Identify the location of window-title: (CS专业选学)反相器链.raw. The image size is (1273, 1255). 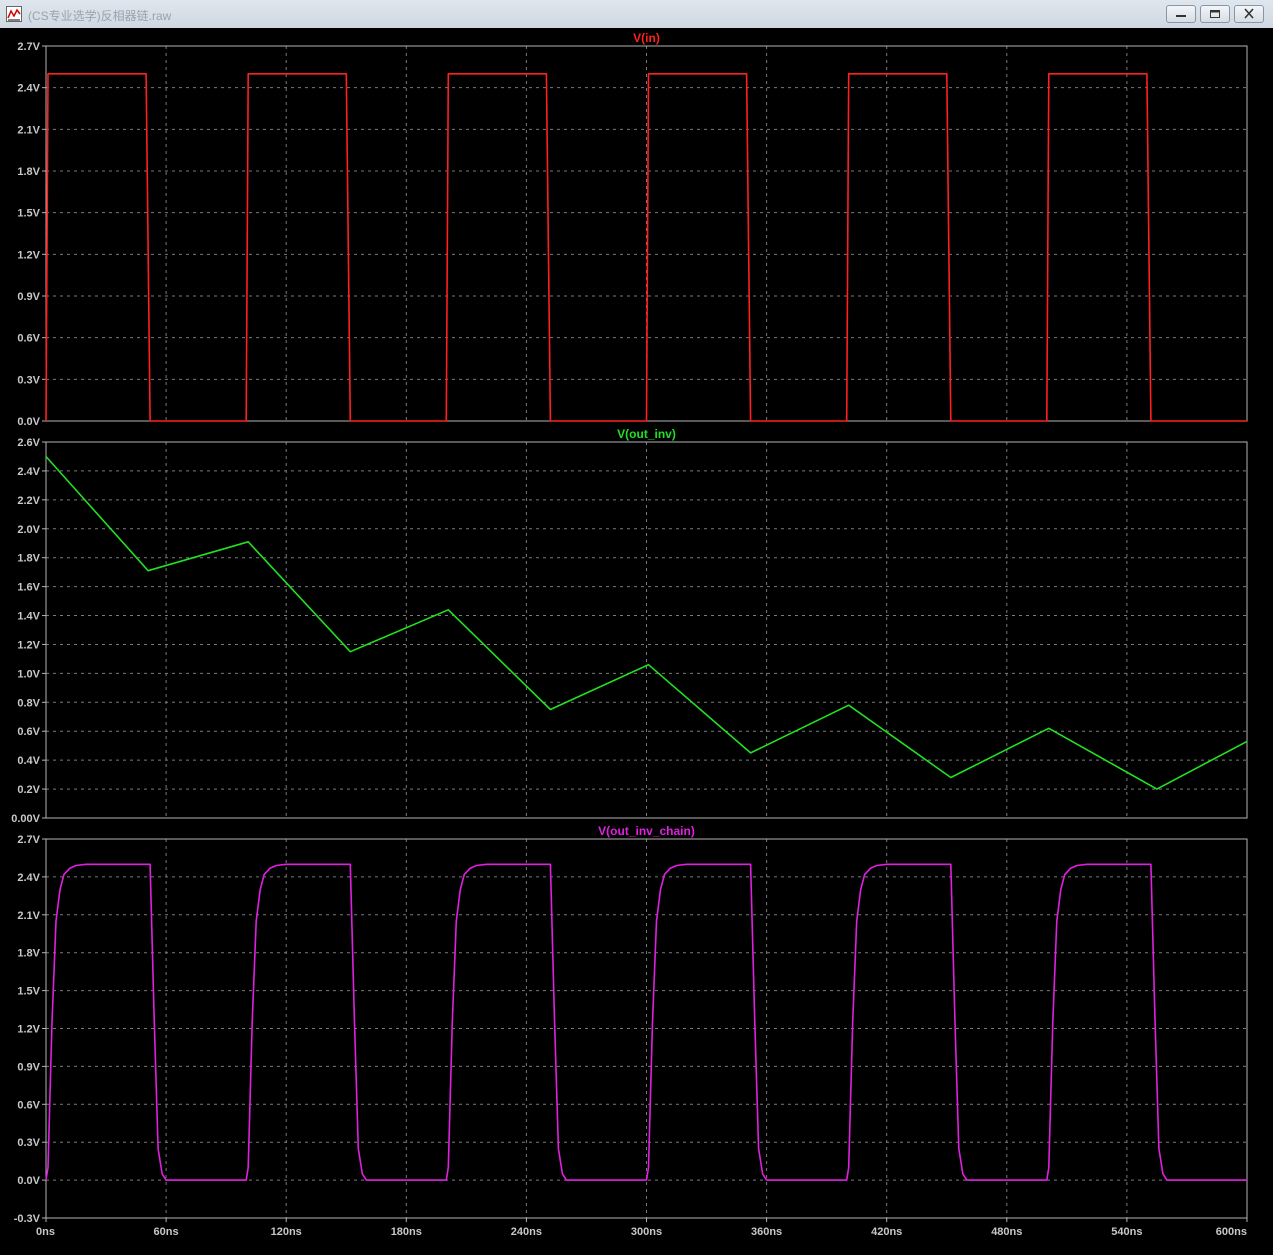
(100, 16).